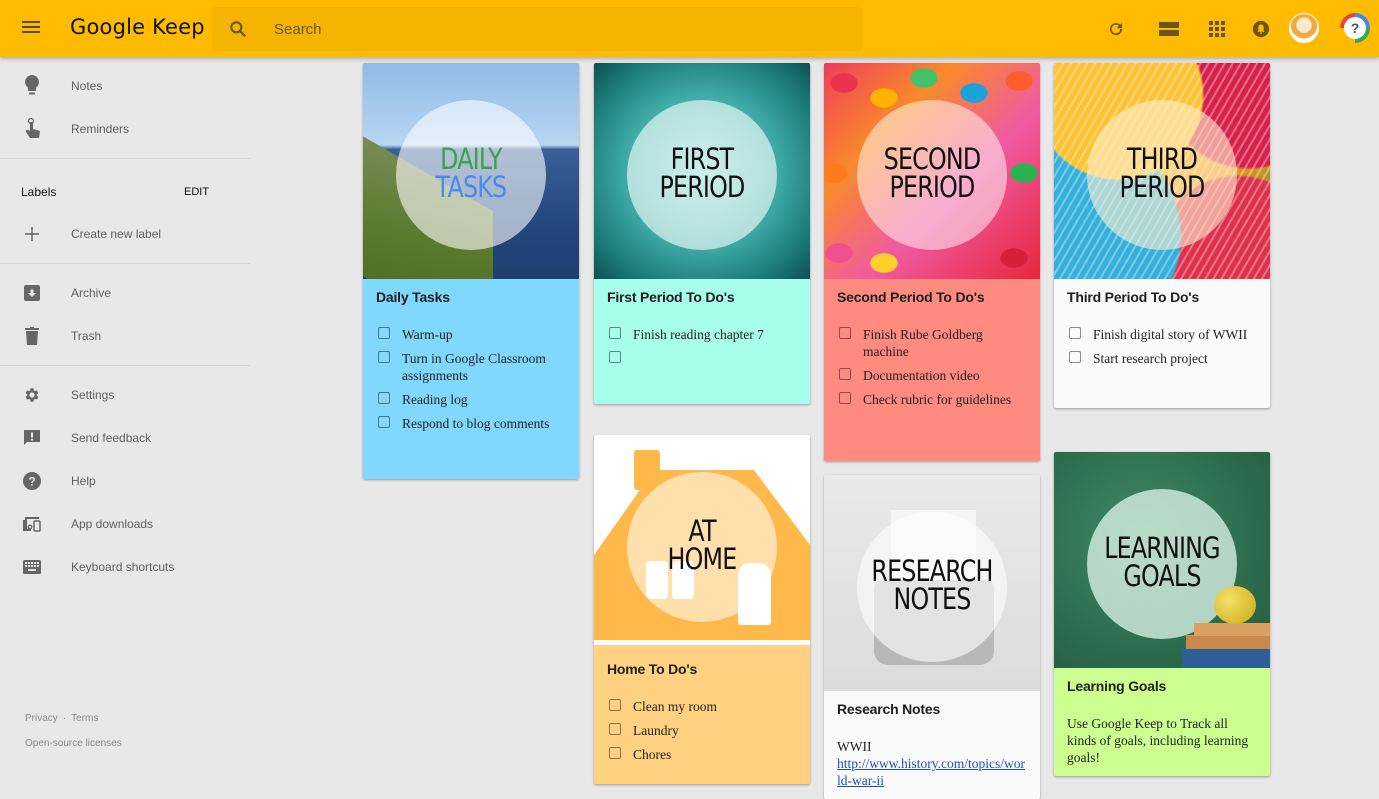 The width and height of the screenshot is (1379, 799). I want to click on list-view-icon, so click(1169, 29).